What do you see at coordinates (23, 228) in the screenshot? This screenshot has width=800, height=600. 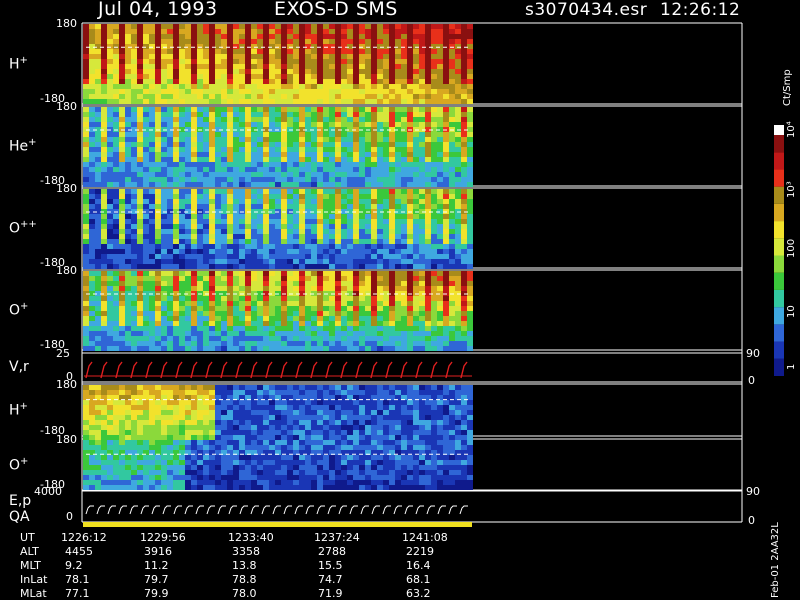 I see `panel-label: O++` at bounding box center [23, 228].